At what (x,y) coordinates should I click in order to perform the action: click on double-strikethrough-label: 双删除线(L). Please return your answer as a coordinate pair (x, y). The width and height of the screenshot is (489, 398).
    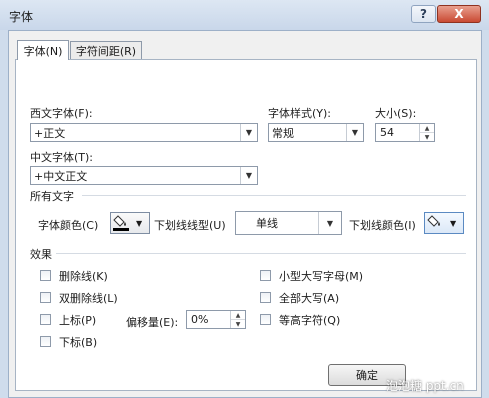
    Looking at the image, I should click on (88, 298).